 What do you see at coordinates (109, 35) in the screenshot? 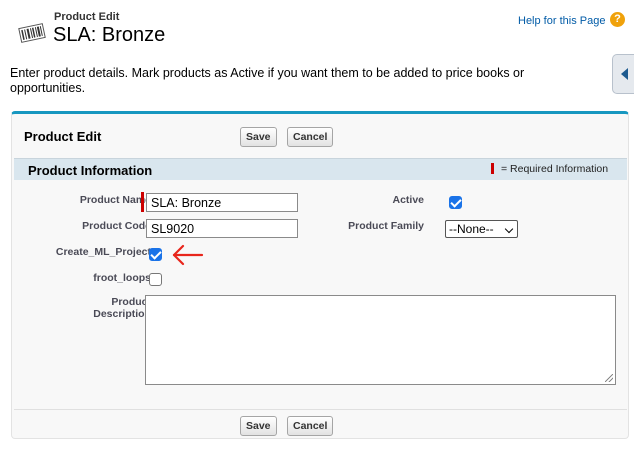
I see `page-title: SLA: Bronze` at bounding box center [109, 35].